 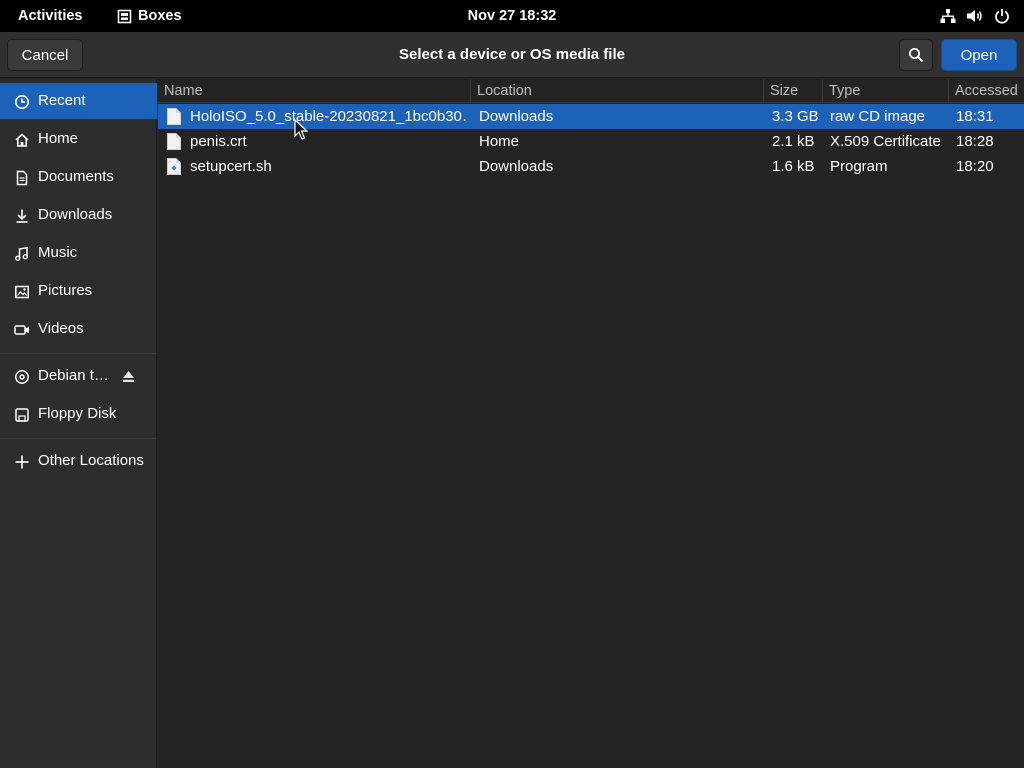 What do you see at coordinates (218, 141) in the screenshot?
I see `file-name: penis.crt` at bounding box center [218, 141].